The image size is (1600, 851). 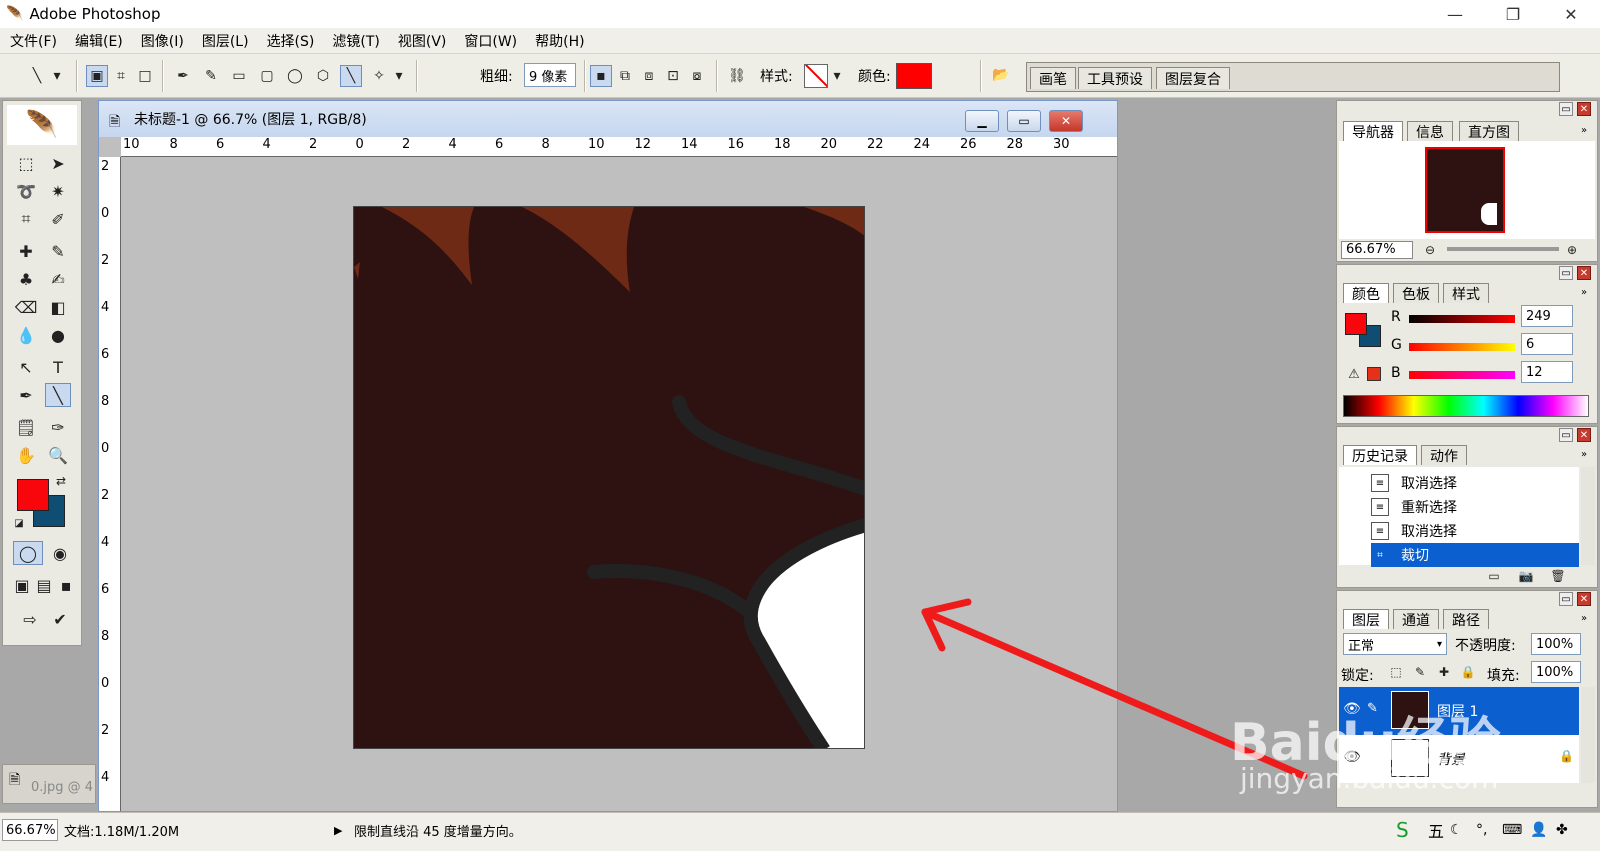 I want to click on opacity-input: 100%, so click(x=1556, y=644).